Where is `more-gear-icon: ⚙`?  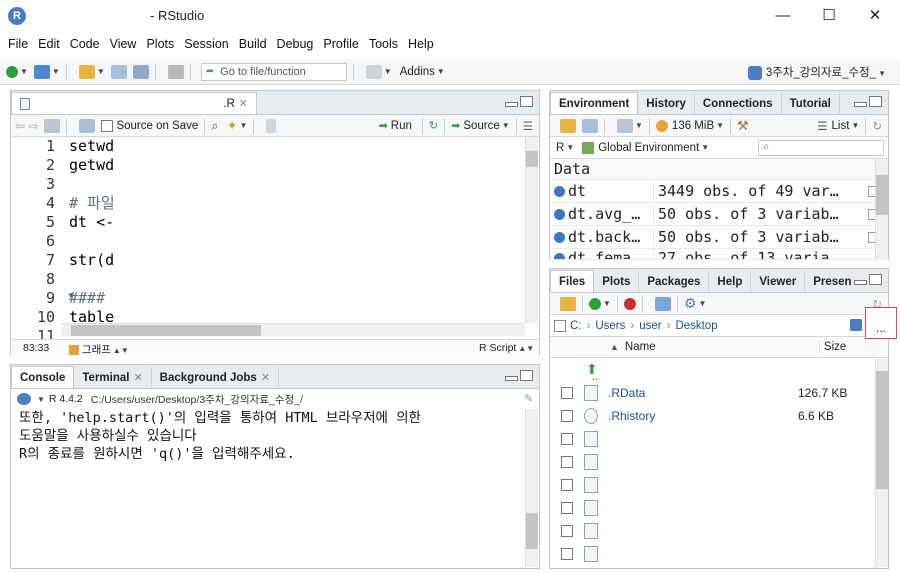
more-gear-icon: ⚙ is located at coordinates (690, 303).